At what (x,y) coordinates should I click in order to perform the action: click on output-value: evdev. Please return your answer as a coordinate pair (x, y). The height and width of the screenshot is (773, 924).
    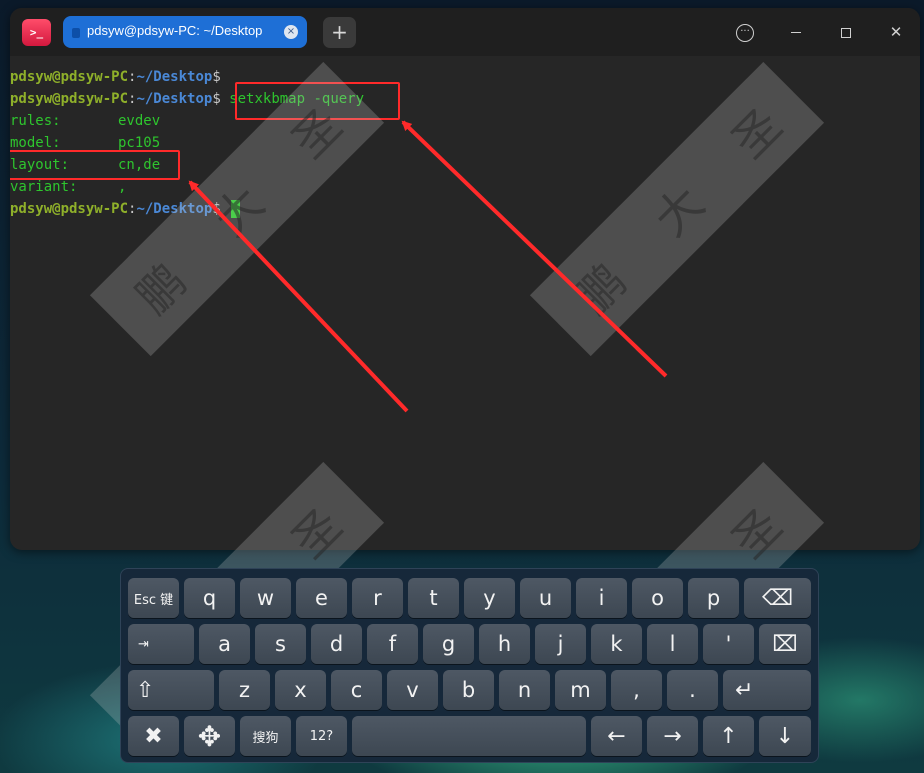
    Looking at the image, I should click on (139, 121).